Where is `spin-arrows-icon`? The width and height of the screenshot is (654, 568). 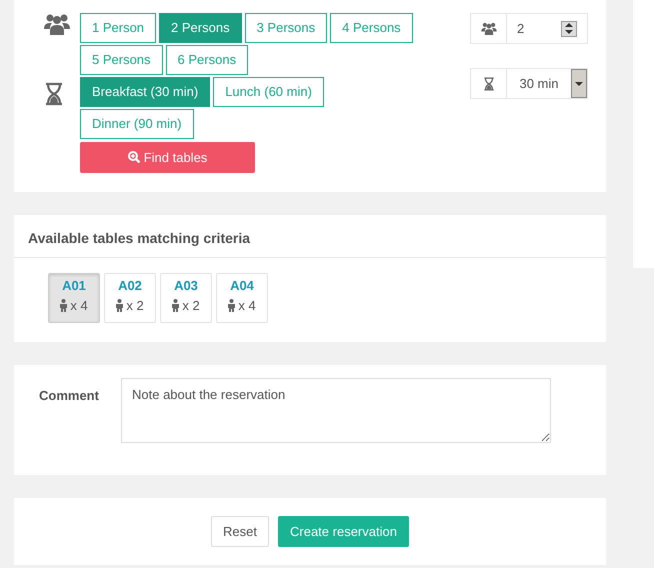 spin-arrows-icon is located at coordinates (569, 28).